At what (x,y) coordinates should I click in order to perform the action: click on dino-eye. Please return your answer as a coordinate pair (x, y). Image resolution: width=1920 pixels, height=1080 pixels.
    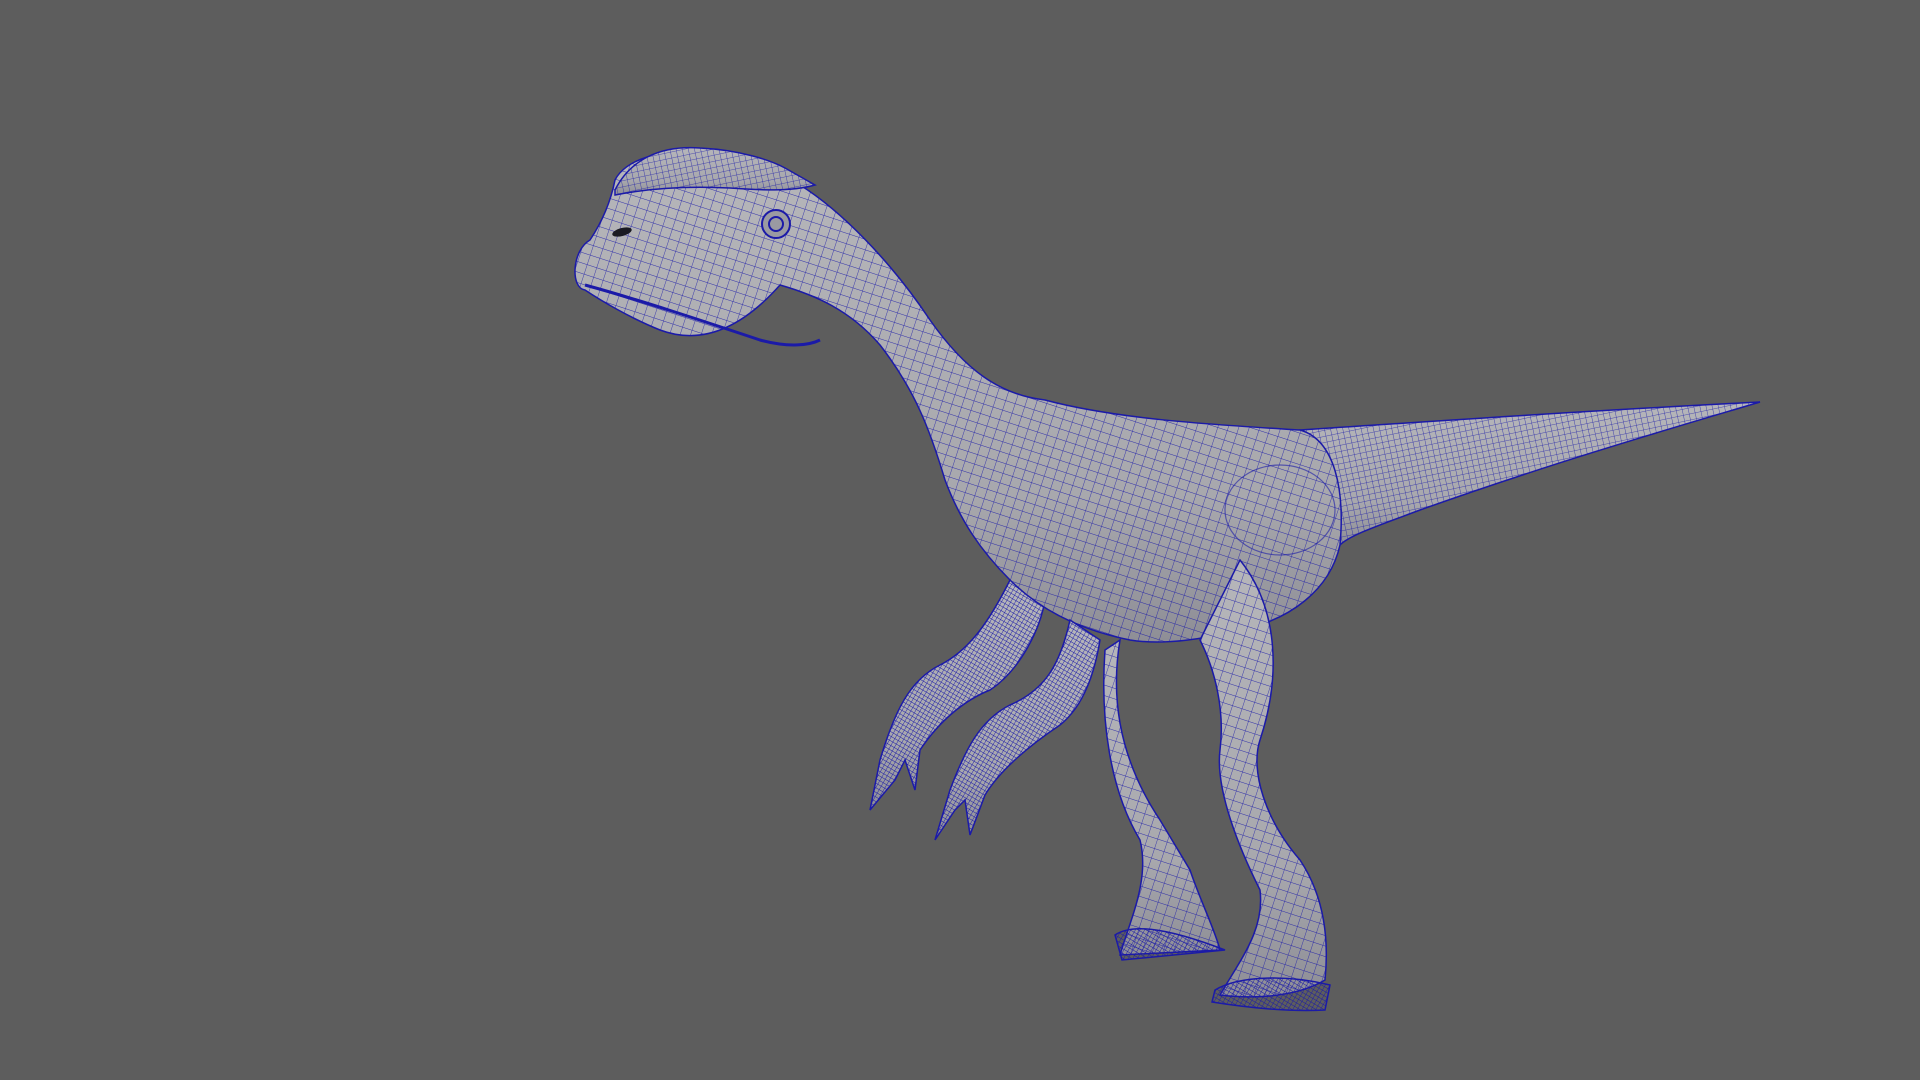
    Looking at the image, I should click on (776, 224).